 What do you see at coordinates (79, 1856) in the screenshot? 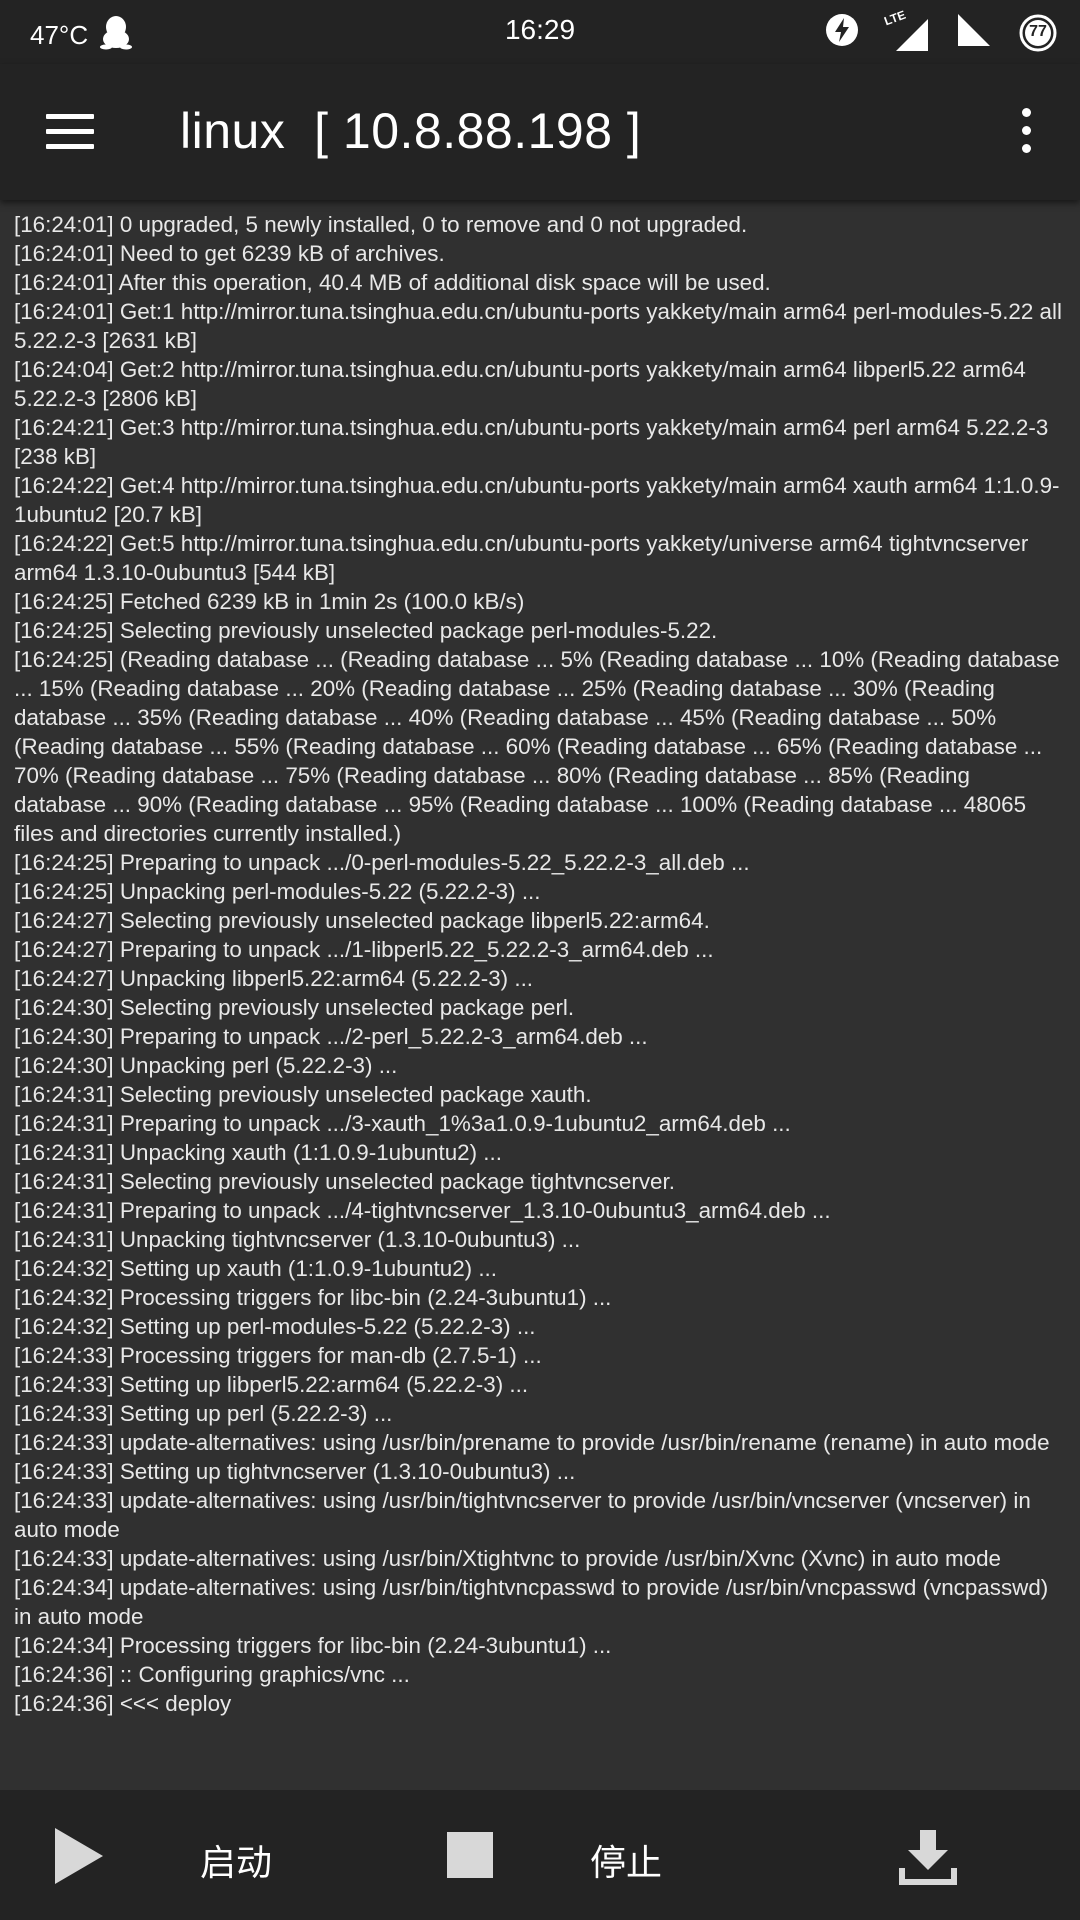
I see `play-icon` at bounding box center [79, 1856].